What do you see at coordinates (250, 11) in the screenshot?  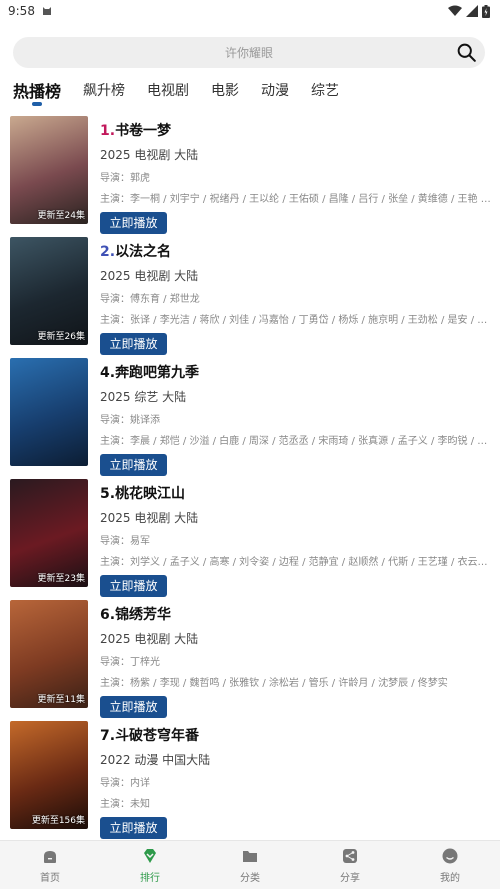 I see `status-bar: 9:58` at bounding box center [250, 11].